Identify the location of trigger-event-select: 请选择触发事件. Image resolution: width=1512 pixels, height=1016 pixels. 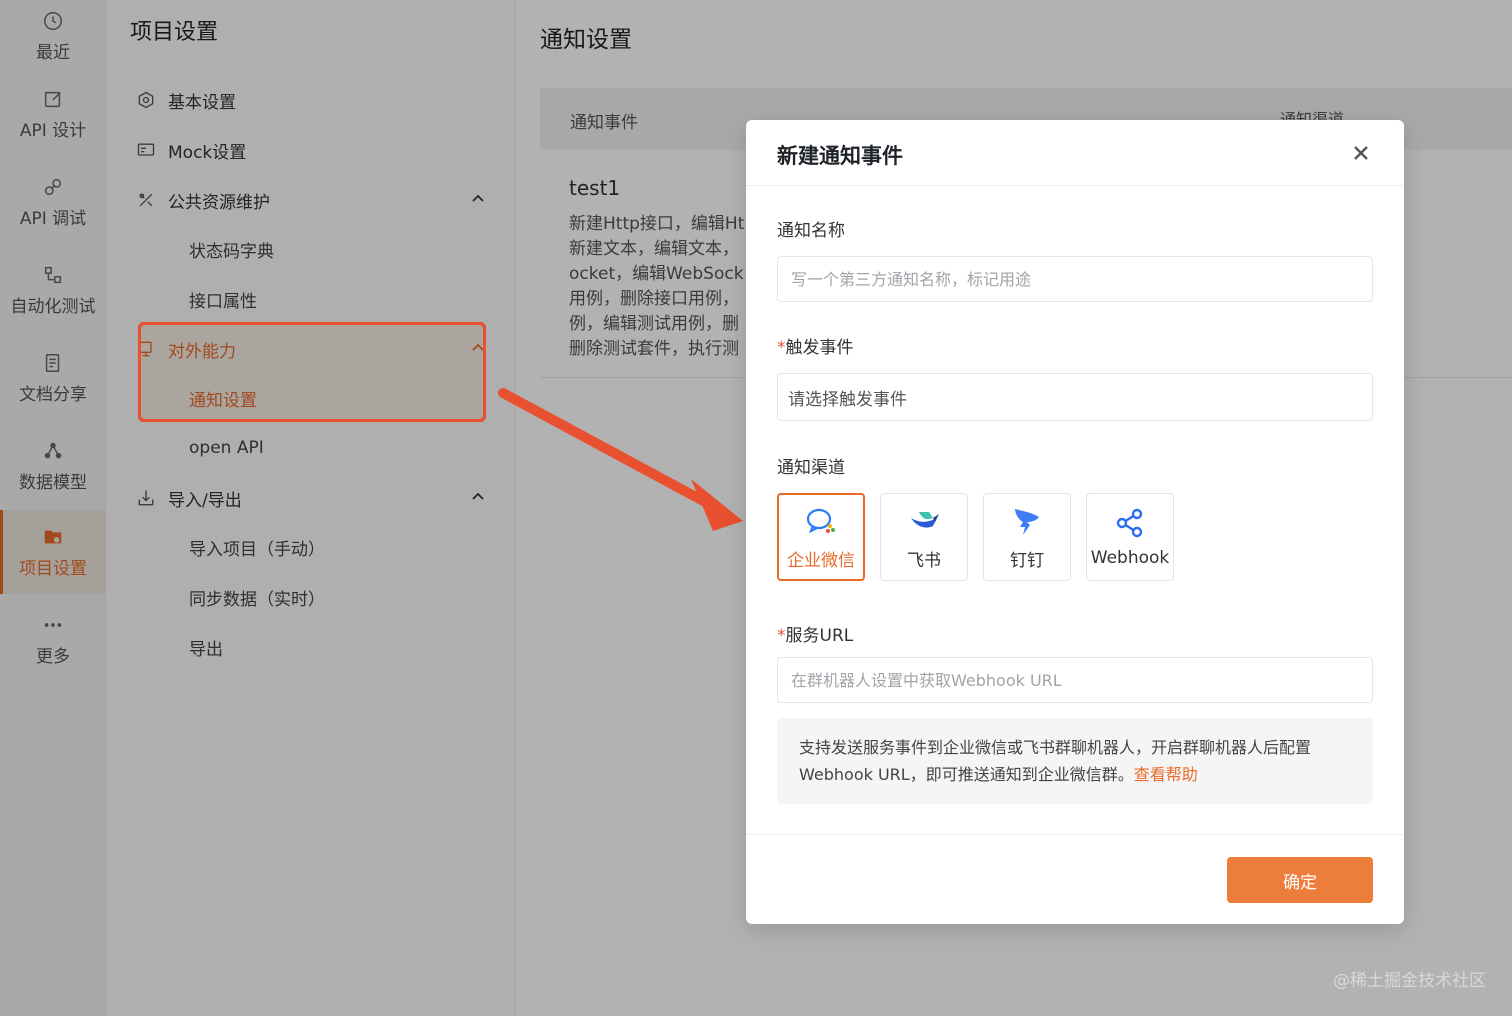
(1075, 397).